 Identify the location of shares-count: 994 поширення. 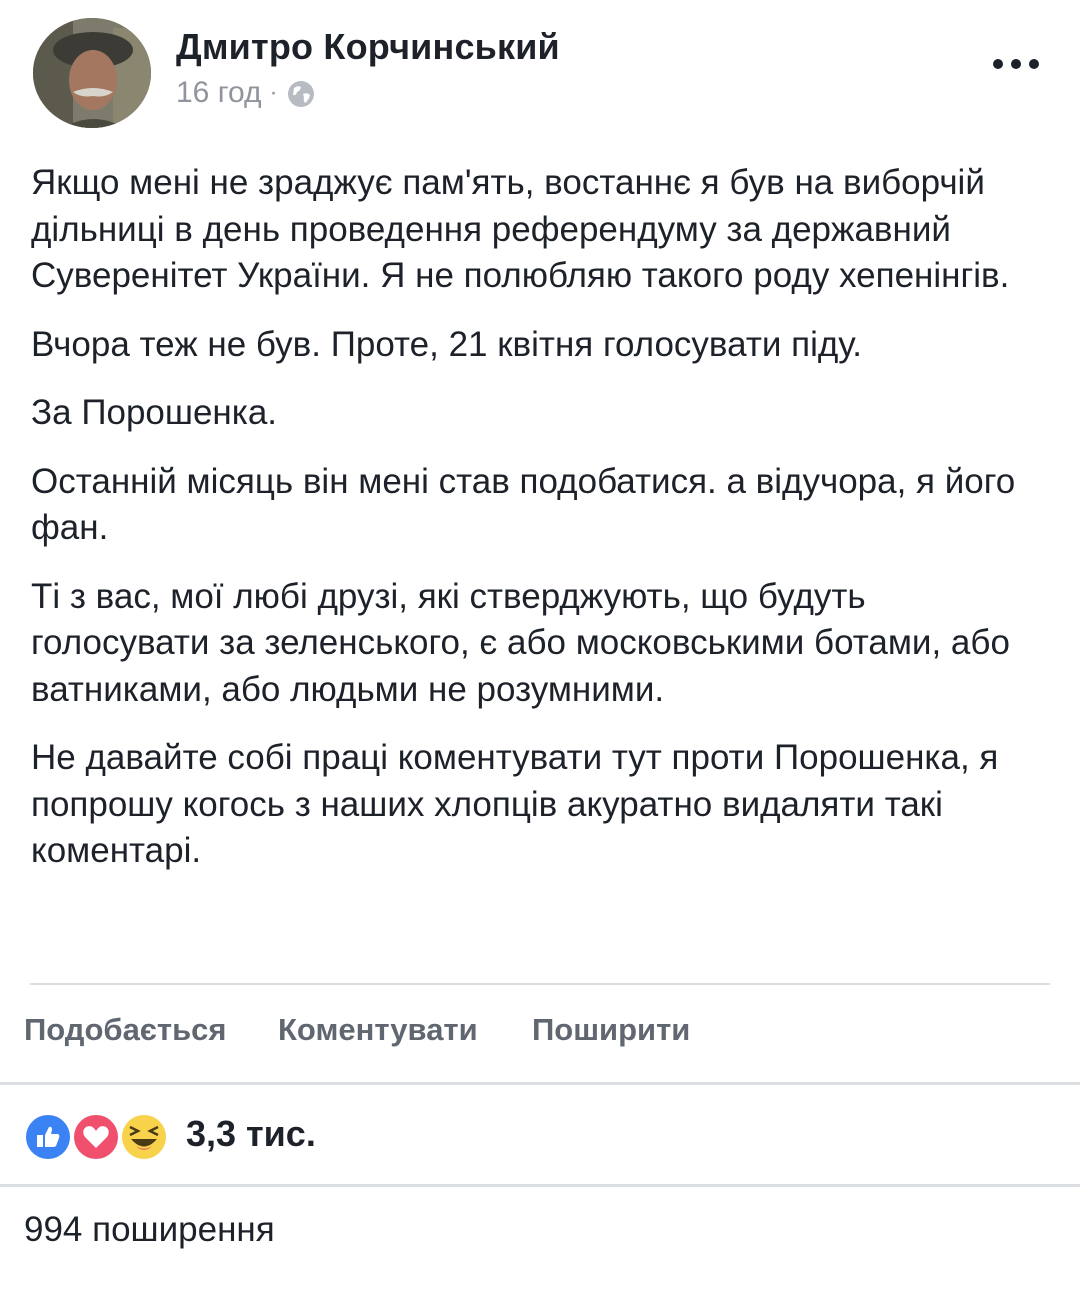
(149, 1230).